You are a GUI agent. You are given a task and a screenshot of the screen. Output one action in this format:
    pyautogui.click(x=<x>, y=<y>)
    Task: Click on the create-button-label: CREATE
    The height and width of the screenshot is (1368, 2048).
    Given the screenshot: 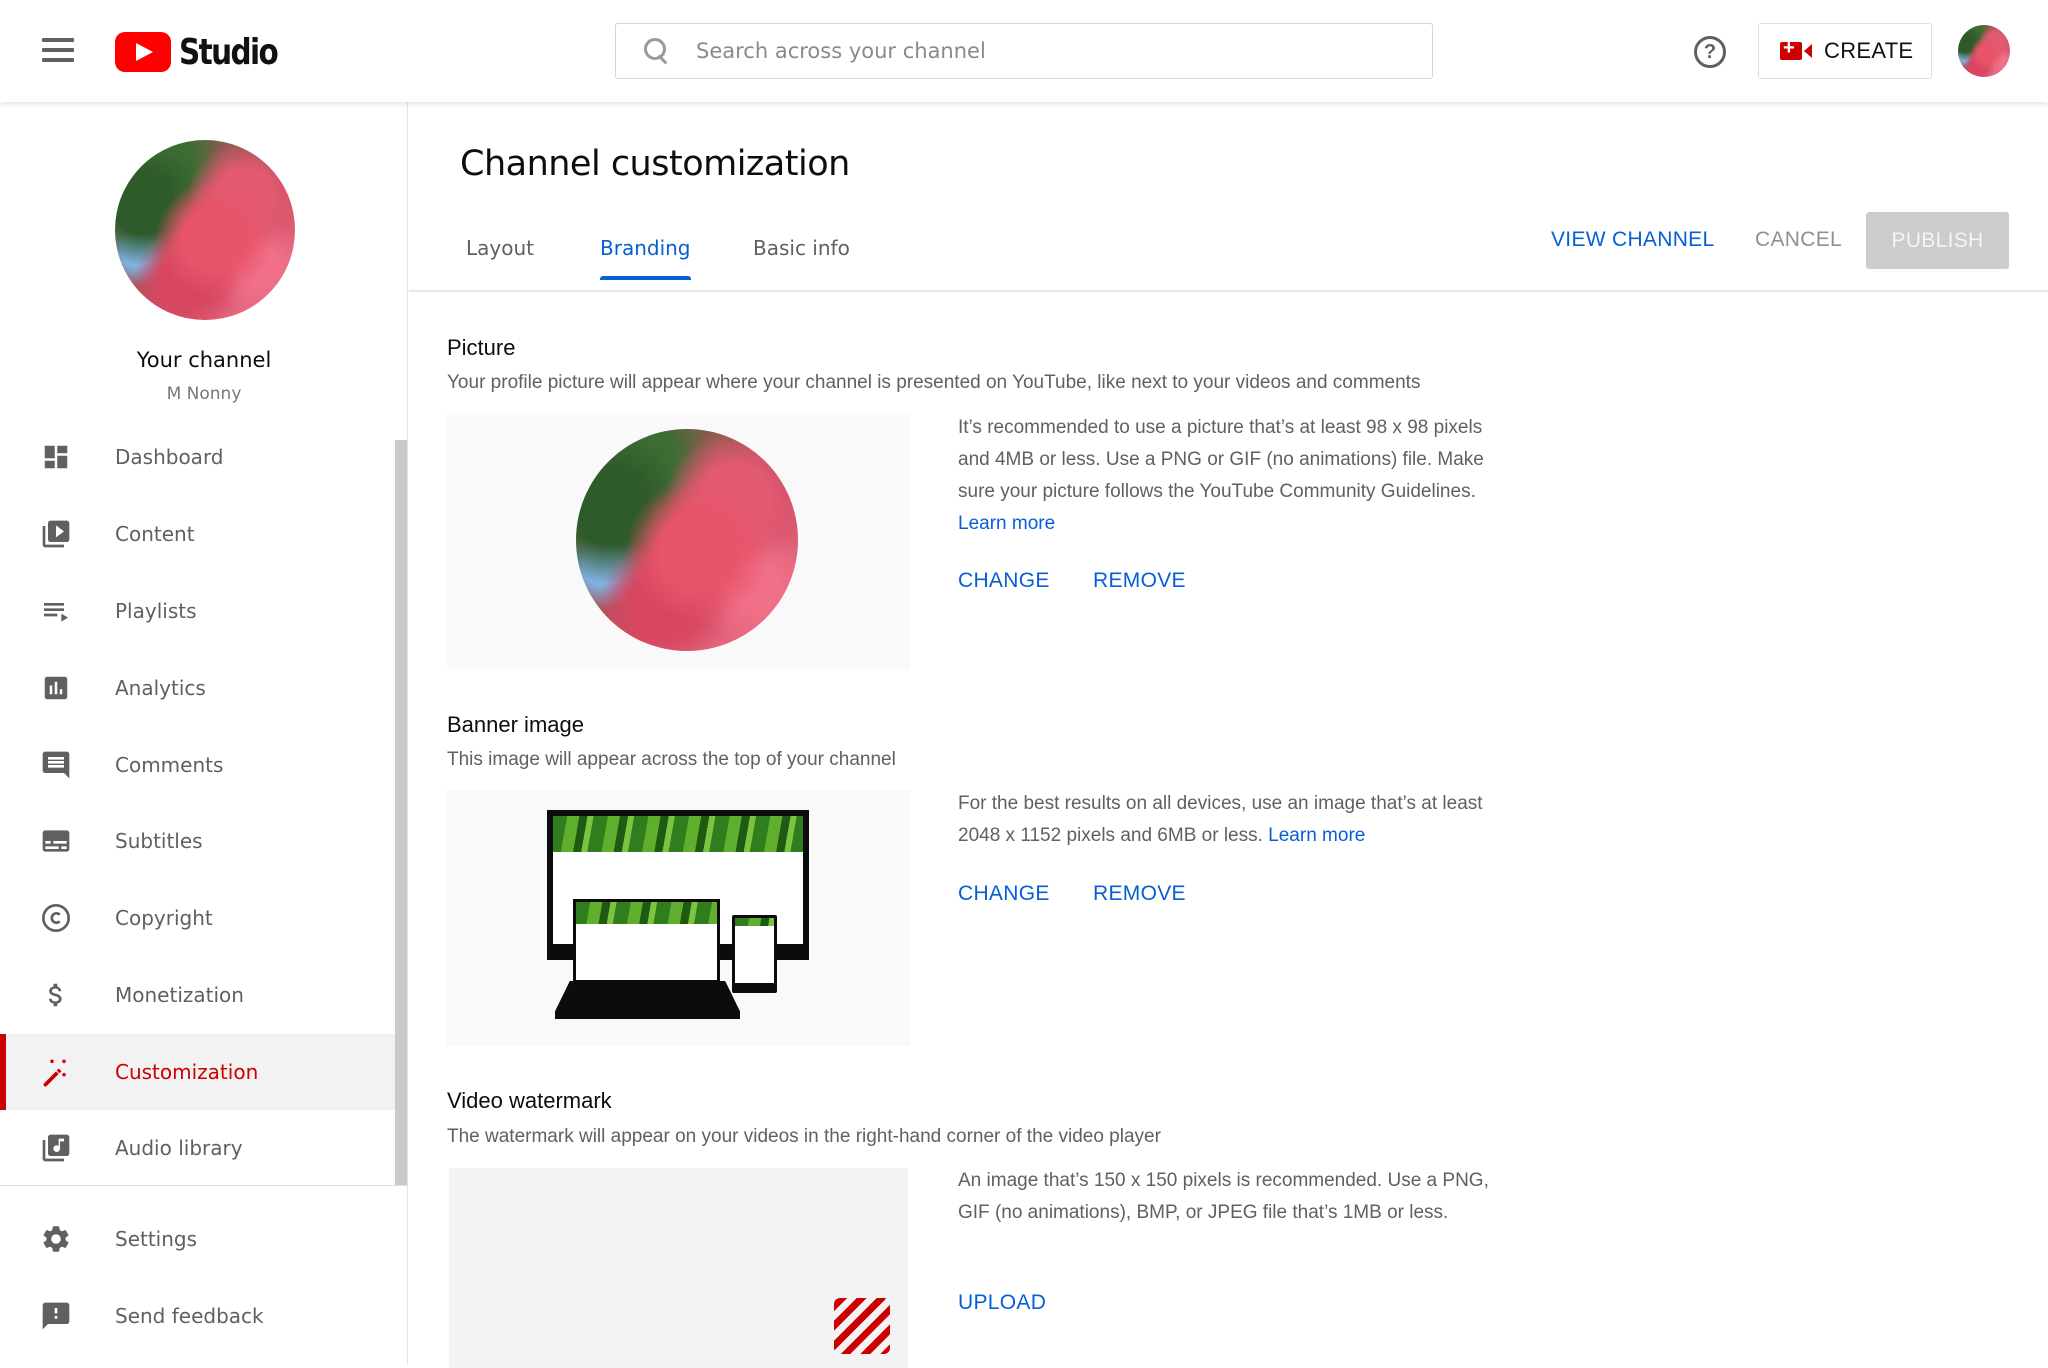 What is the action you would take?
    pyautogui.click(x=1869, y=50)
    